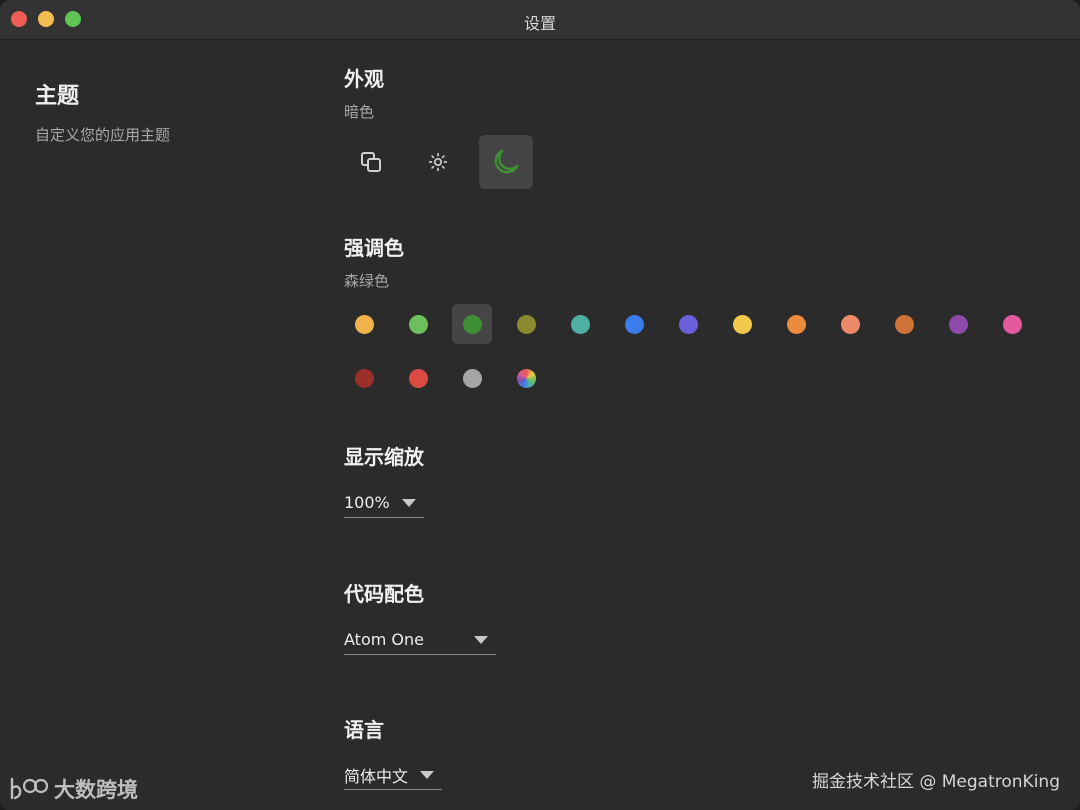  Describe the element at coordinates (57, 96) in the screenshot. I see `sidebar-title: 主题` at that location.